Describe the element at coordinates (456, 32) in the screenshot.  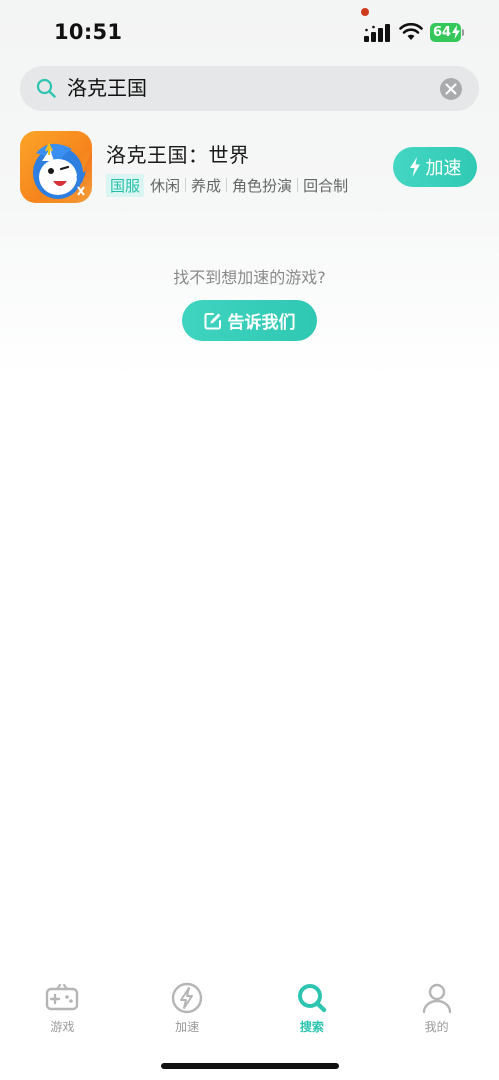
I see `charging-bolt-icon` at that location.